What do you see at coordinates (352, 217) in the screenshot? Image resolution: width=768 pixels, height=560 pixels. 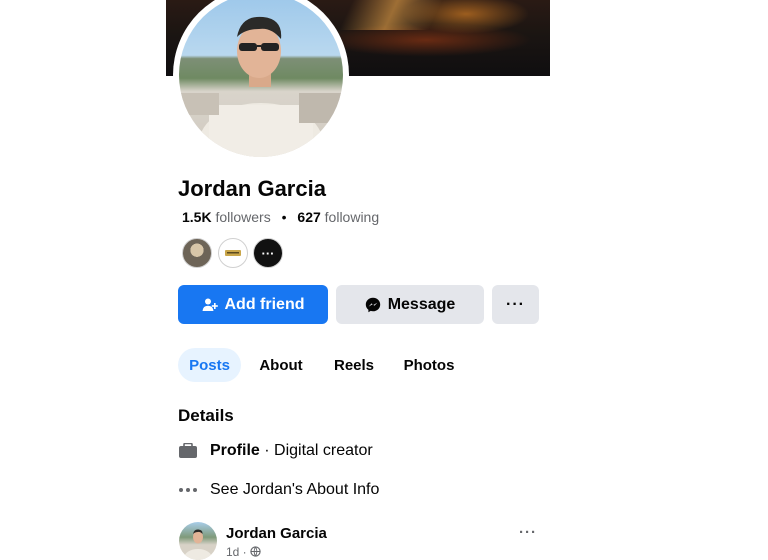 I see `following-label: following` at bounding box center [352, 217].